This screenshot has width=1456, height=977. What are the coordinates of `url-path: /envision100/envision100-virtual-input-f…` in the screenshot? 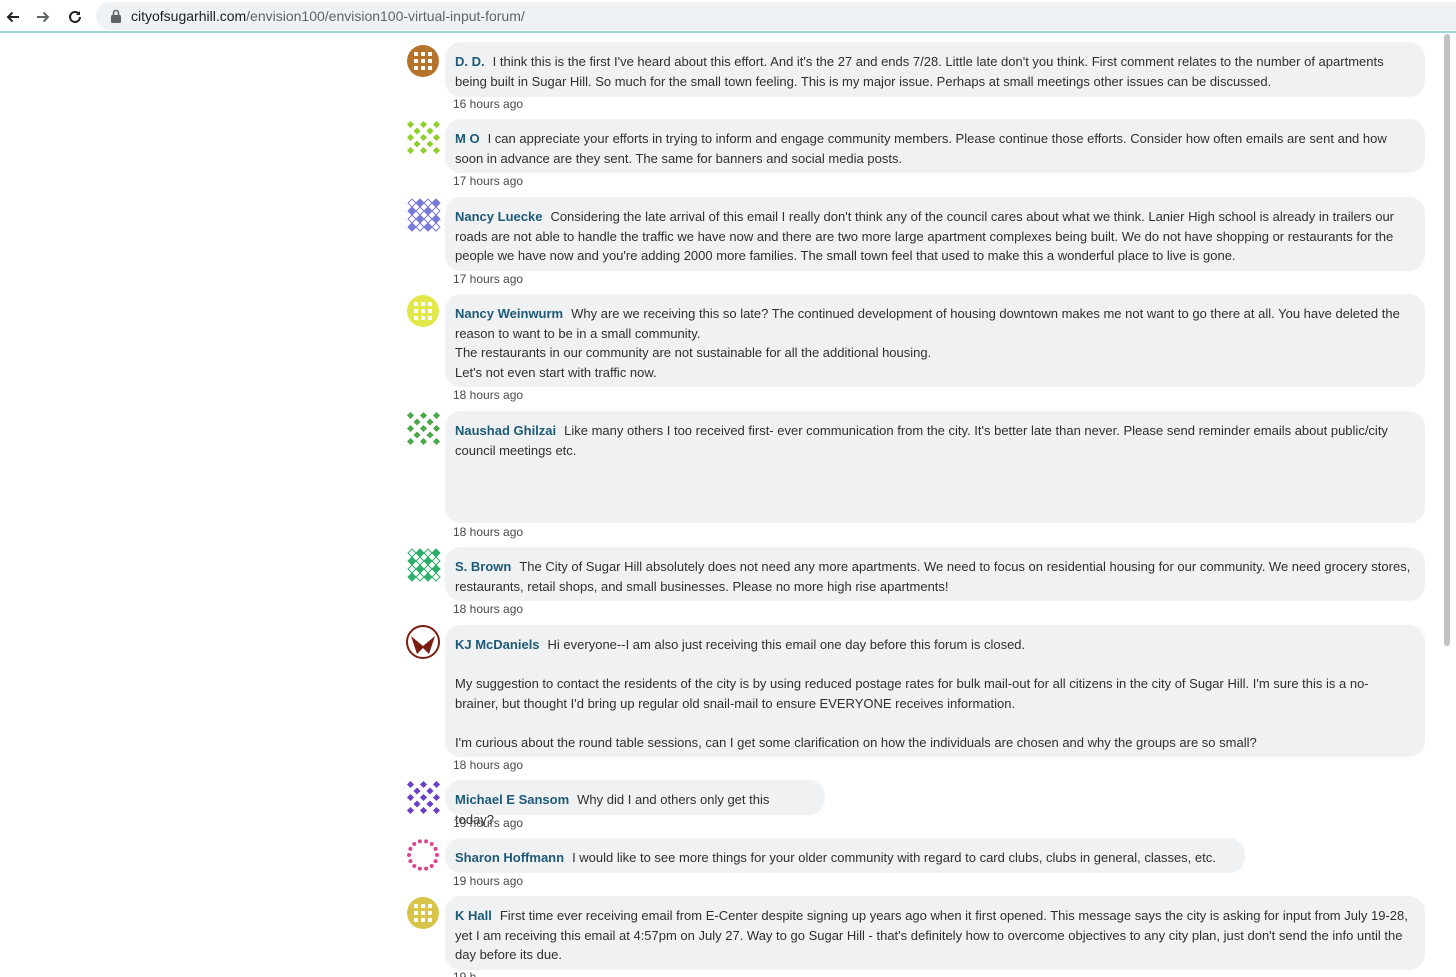 It's located at (385, 16).